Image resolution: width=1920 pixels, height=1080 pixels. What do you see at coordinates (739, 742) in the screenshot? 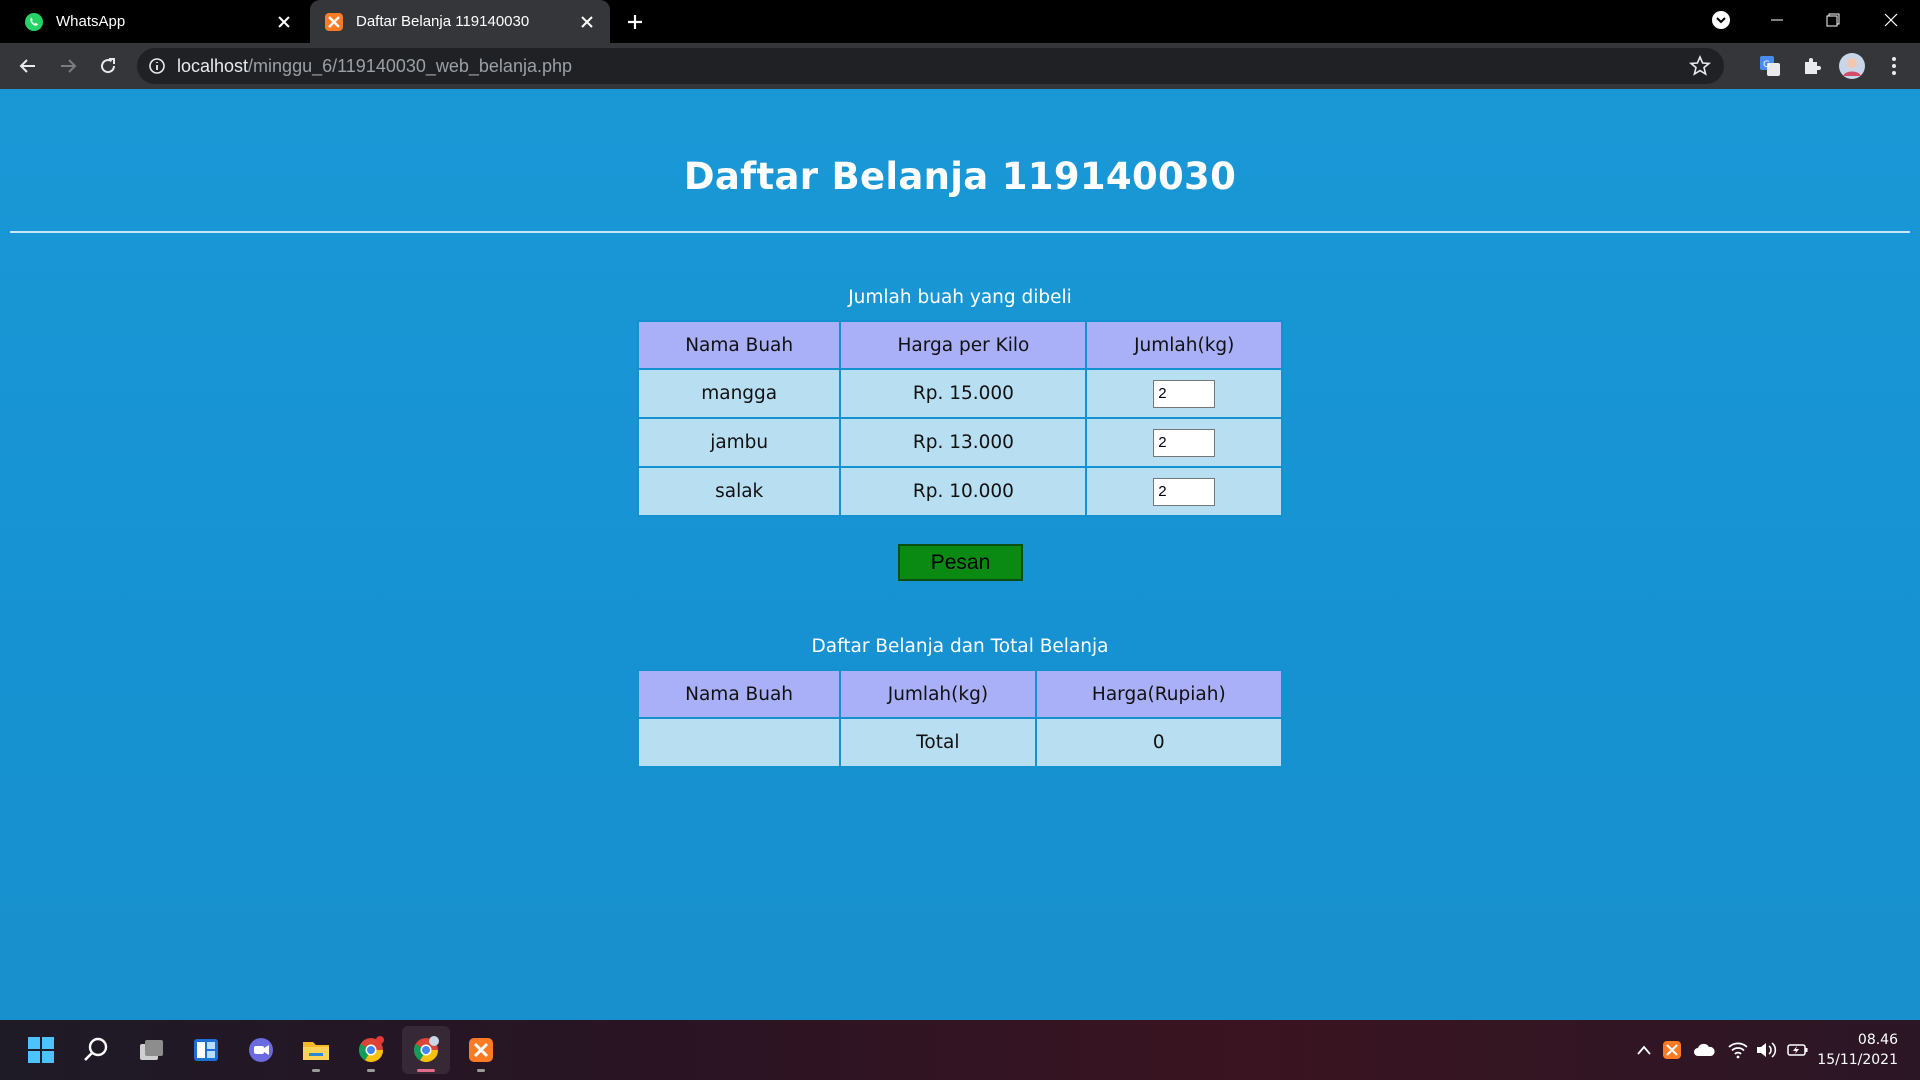
I see `fruit-name-cell` at bounding box center [739, 742].